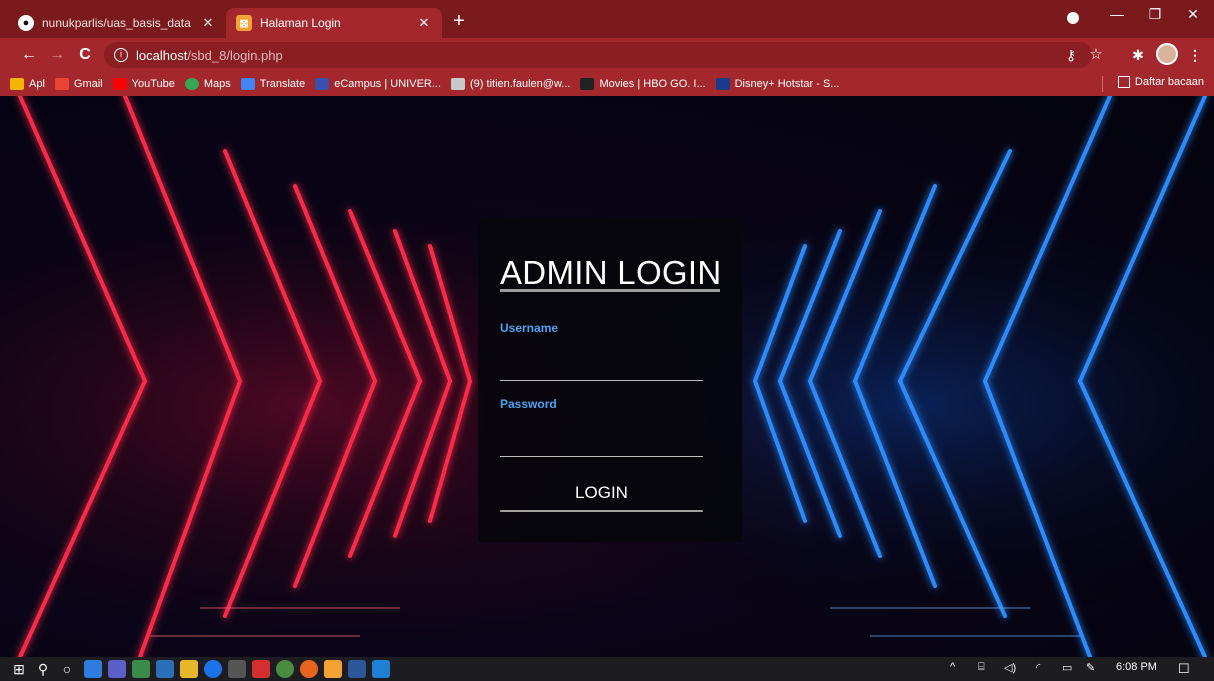 The image size is (1214, 681). What do you see at coordinates (1073, 18) in the screenshot?
I see `profile-status-icon` at bounding box center [1073, 18].